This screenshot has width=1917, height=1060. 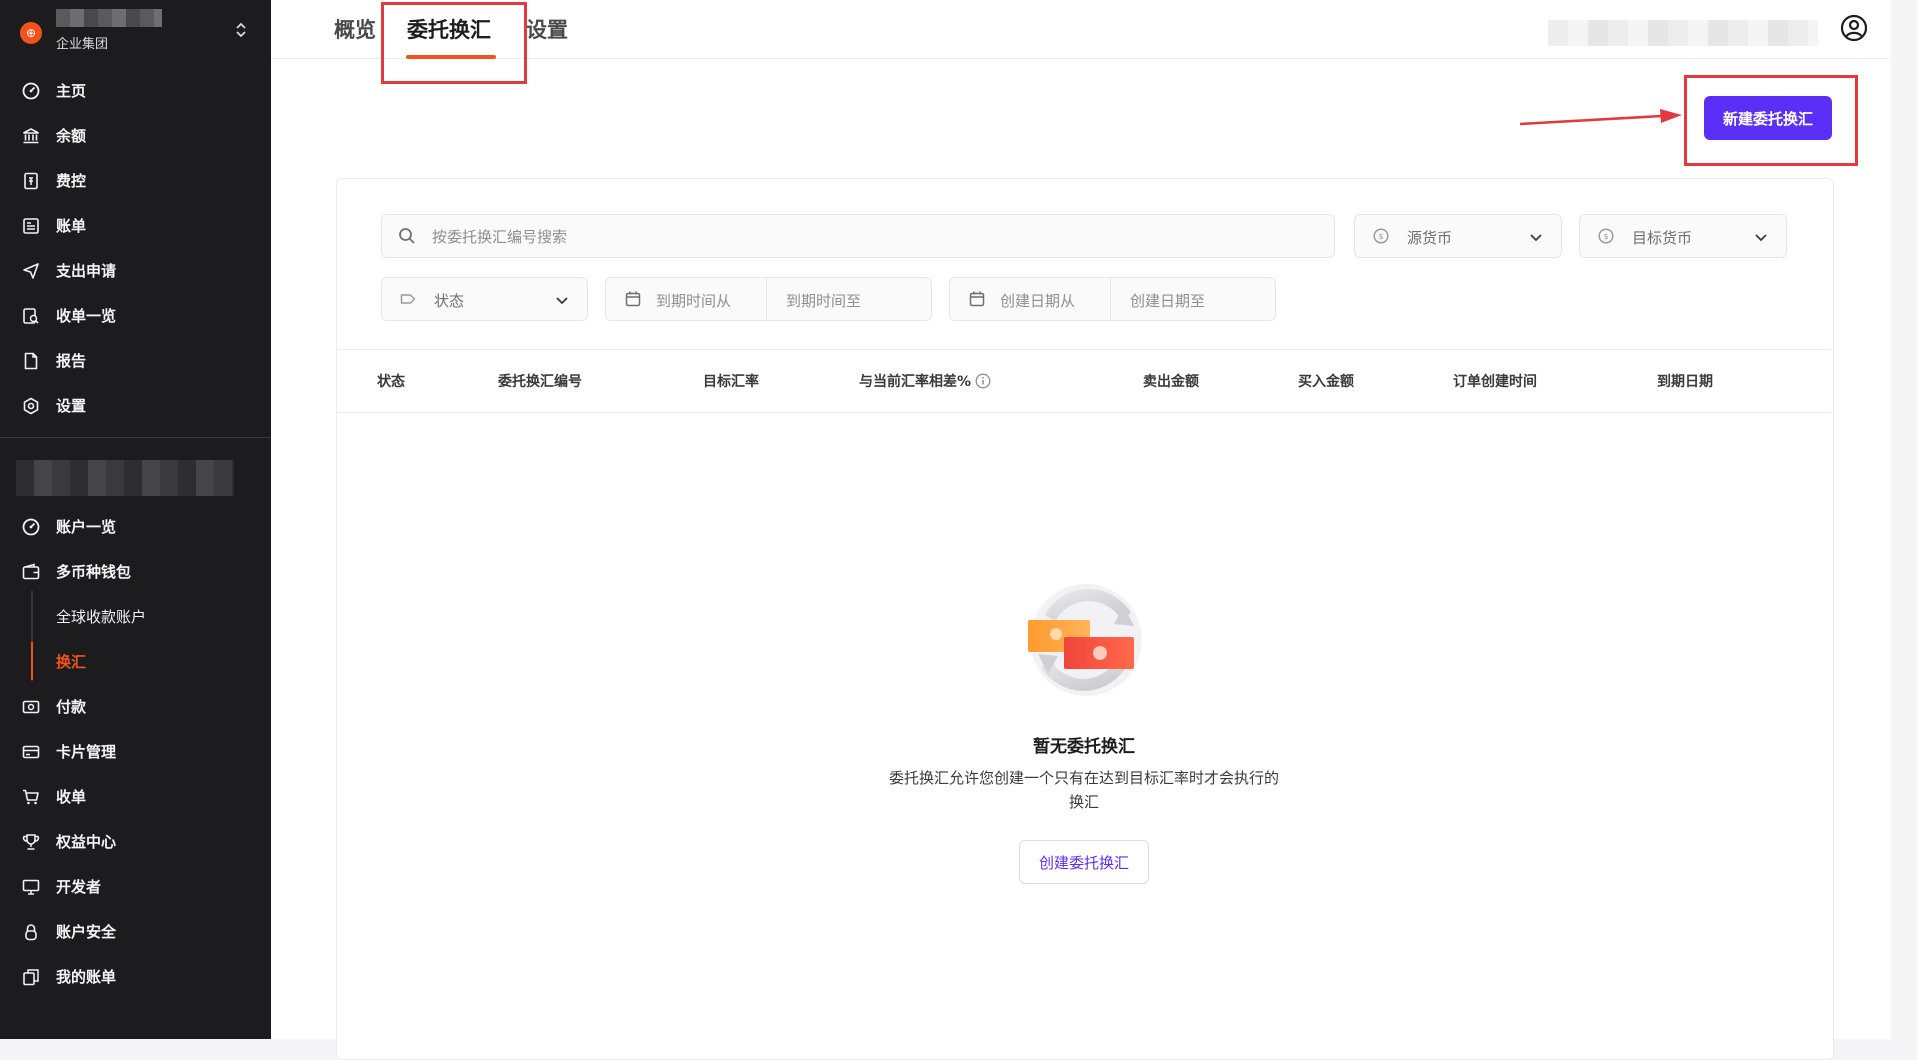 What do you see at coordinates (135, 315) in the screenshot?
I see `sidebar-item-receipts: 收单一览` at bounding box center [135, 315].